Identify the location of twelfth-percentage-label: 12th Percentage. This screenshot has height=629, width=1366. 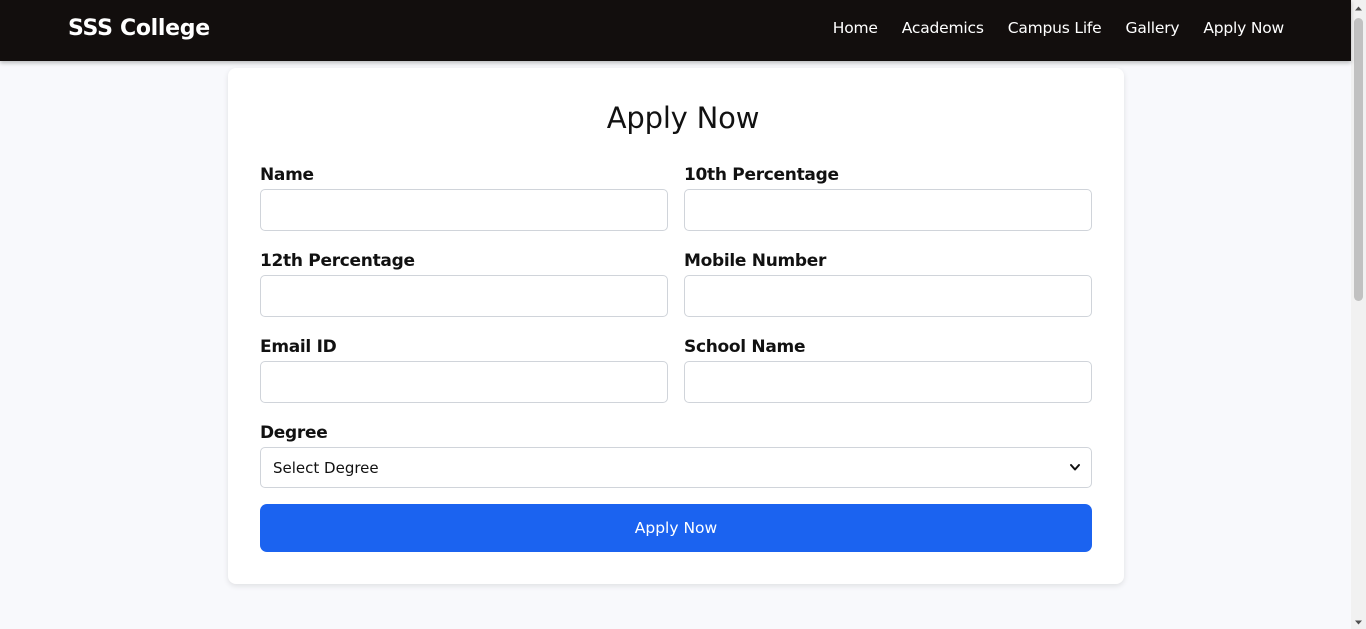
(337, 261).